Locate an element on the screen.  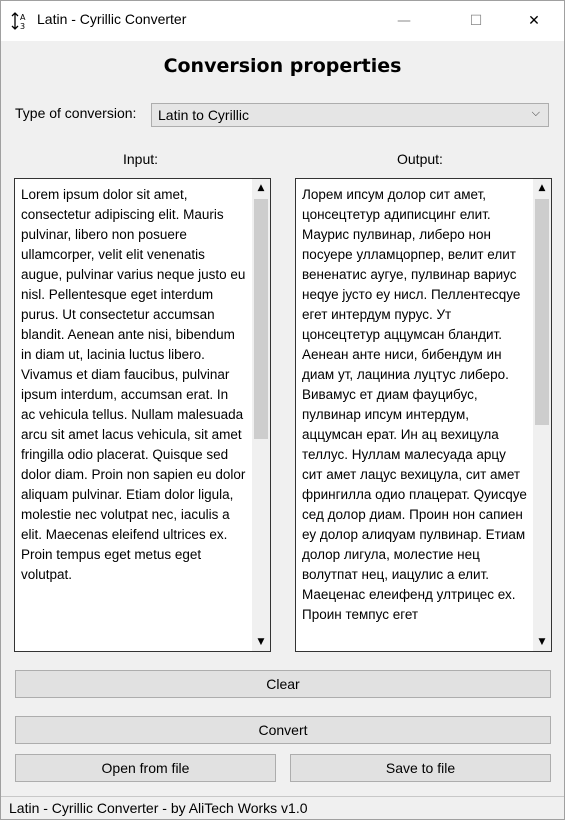
svg-text: A is located at coordinates (23, 17).